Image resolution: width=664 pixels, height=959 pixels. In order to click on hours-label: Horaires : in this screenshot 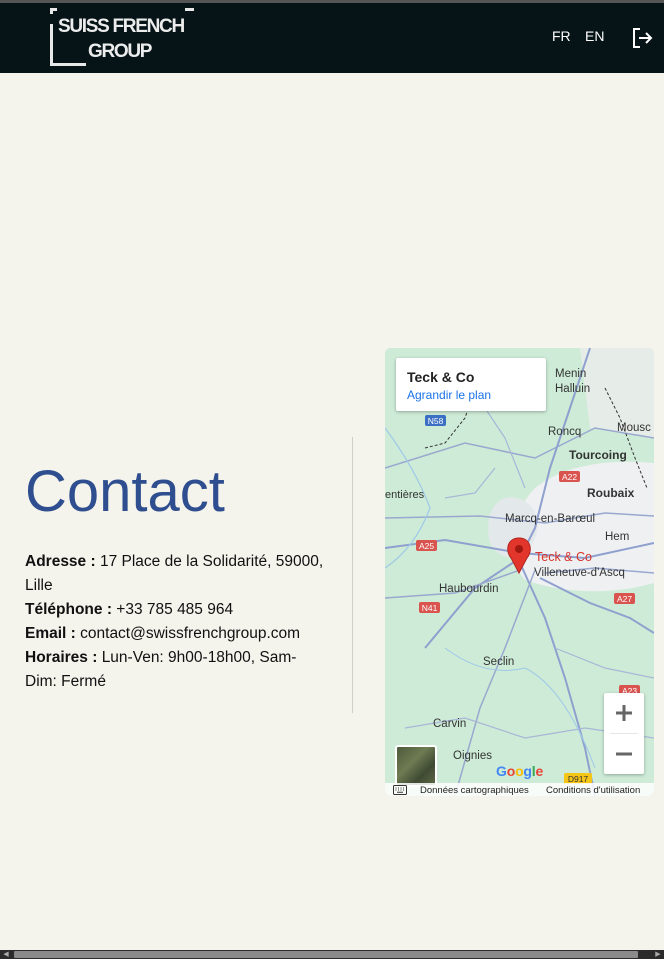, I will do `click(61, 657)`.